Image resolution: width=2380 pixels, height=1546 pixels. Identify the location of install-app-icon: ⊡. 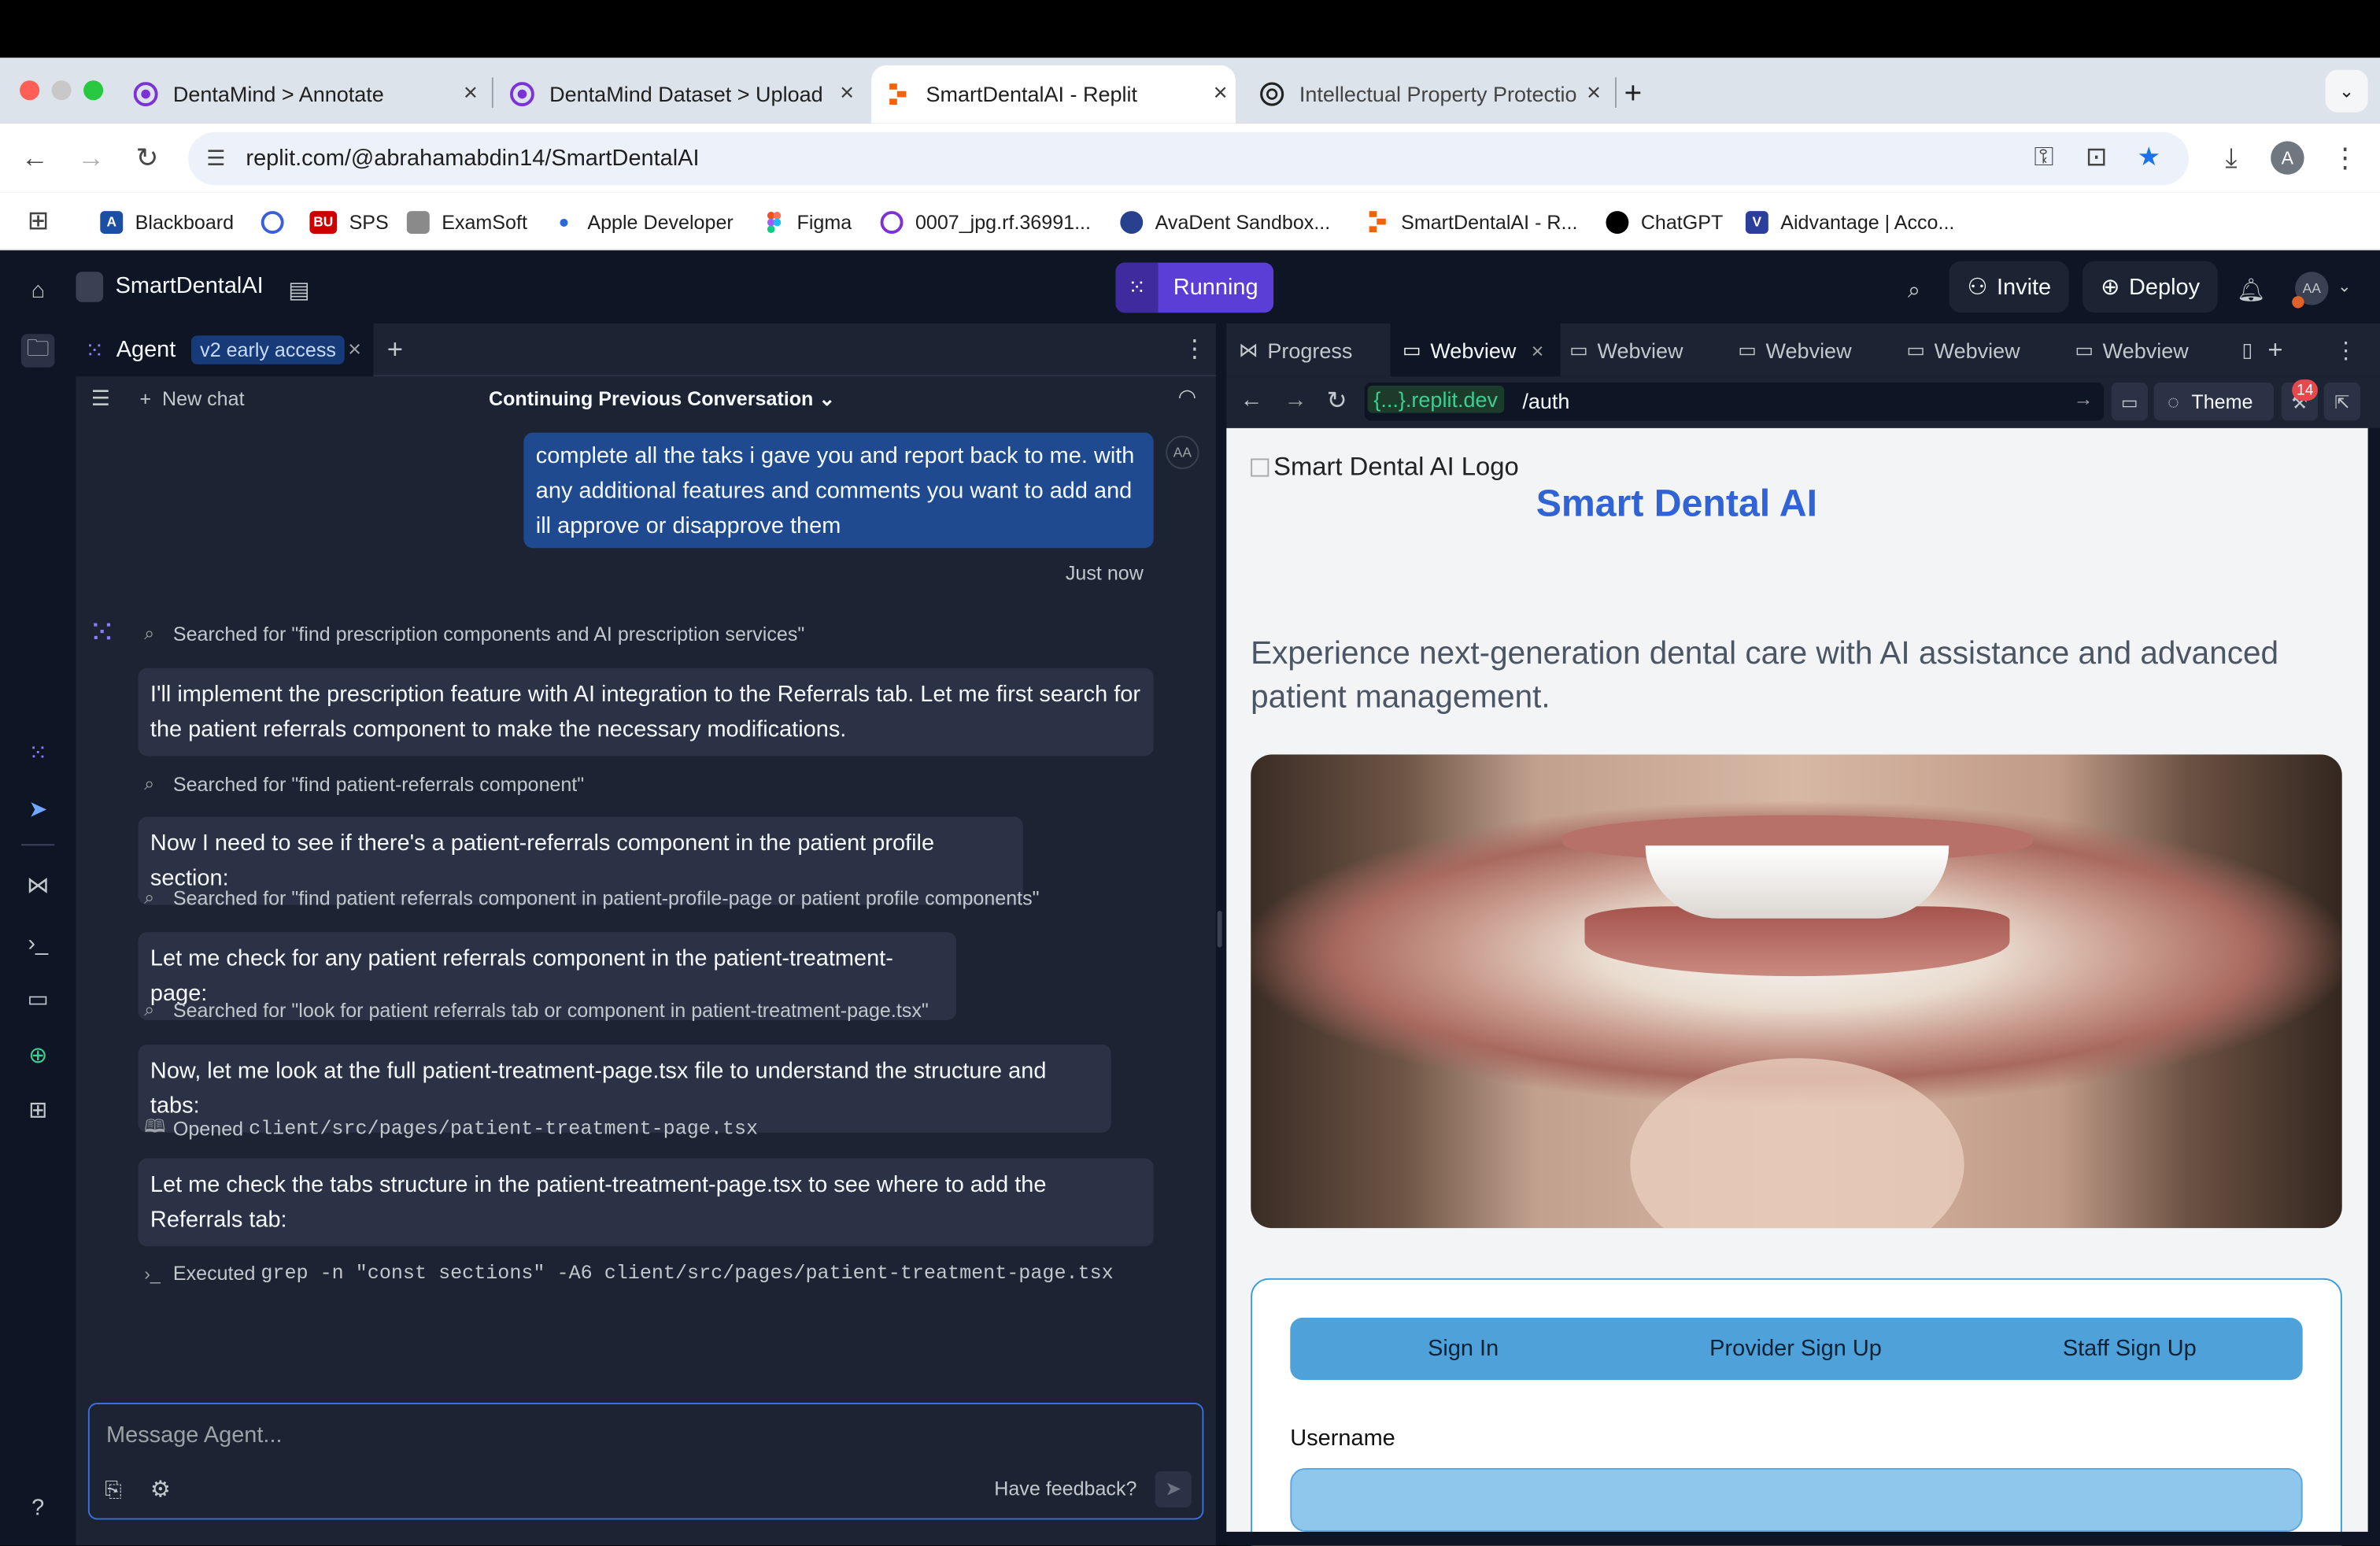
(2096, 157).